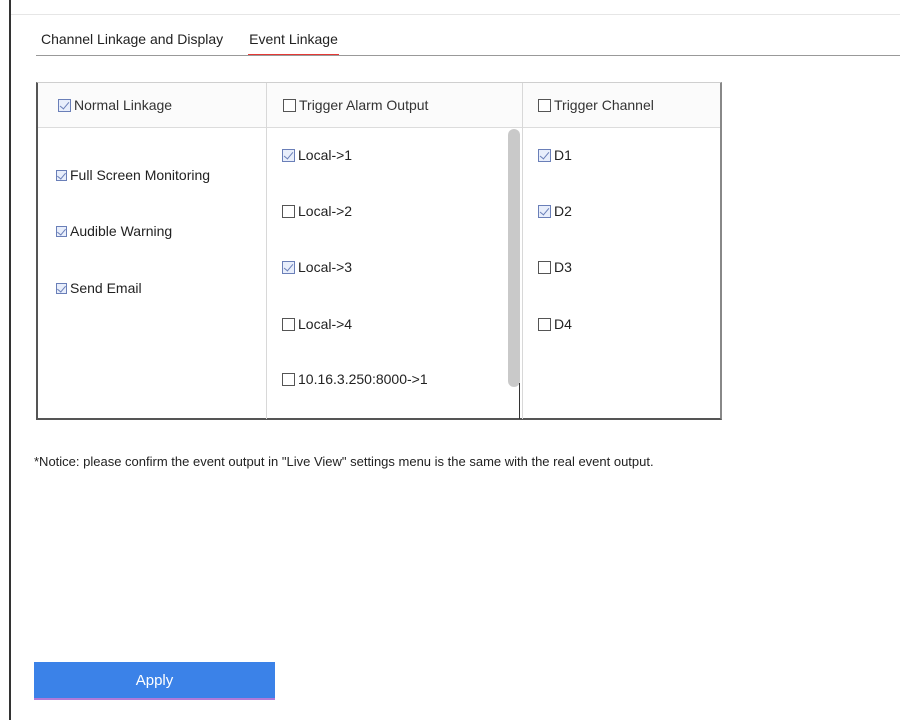 The height and width of the screenshot is (720, 900). I want to click on left-border, so click(10, 360).